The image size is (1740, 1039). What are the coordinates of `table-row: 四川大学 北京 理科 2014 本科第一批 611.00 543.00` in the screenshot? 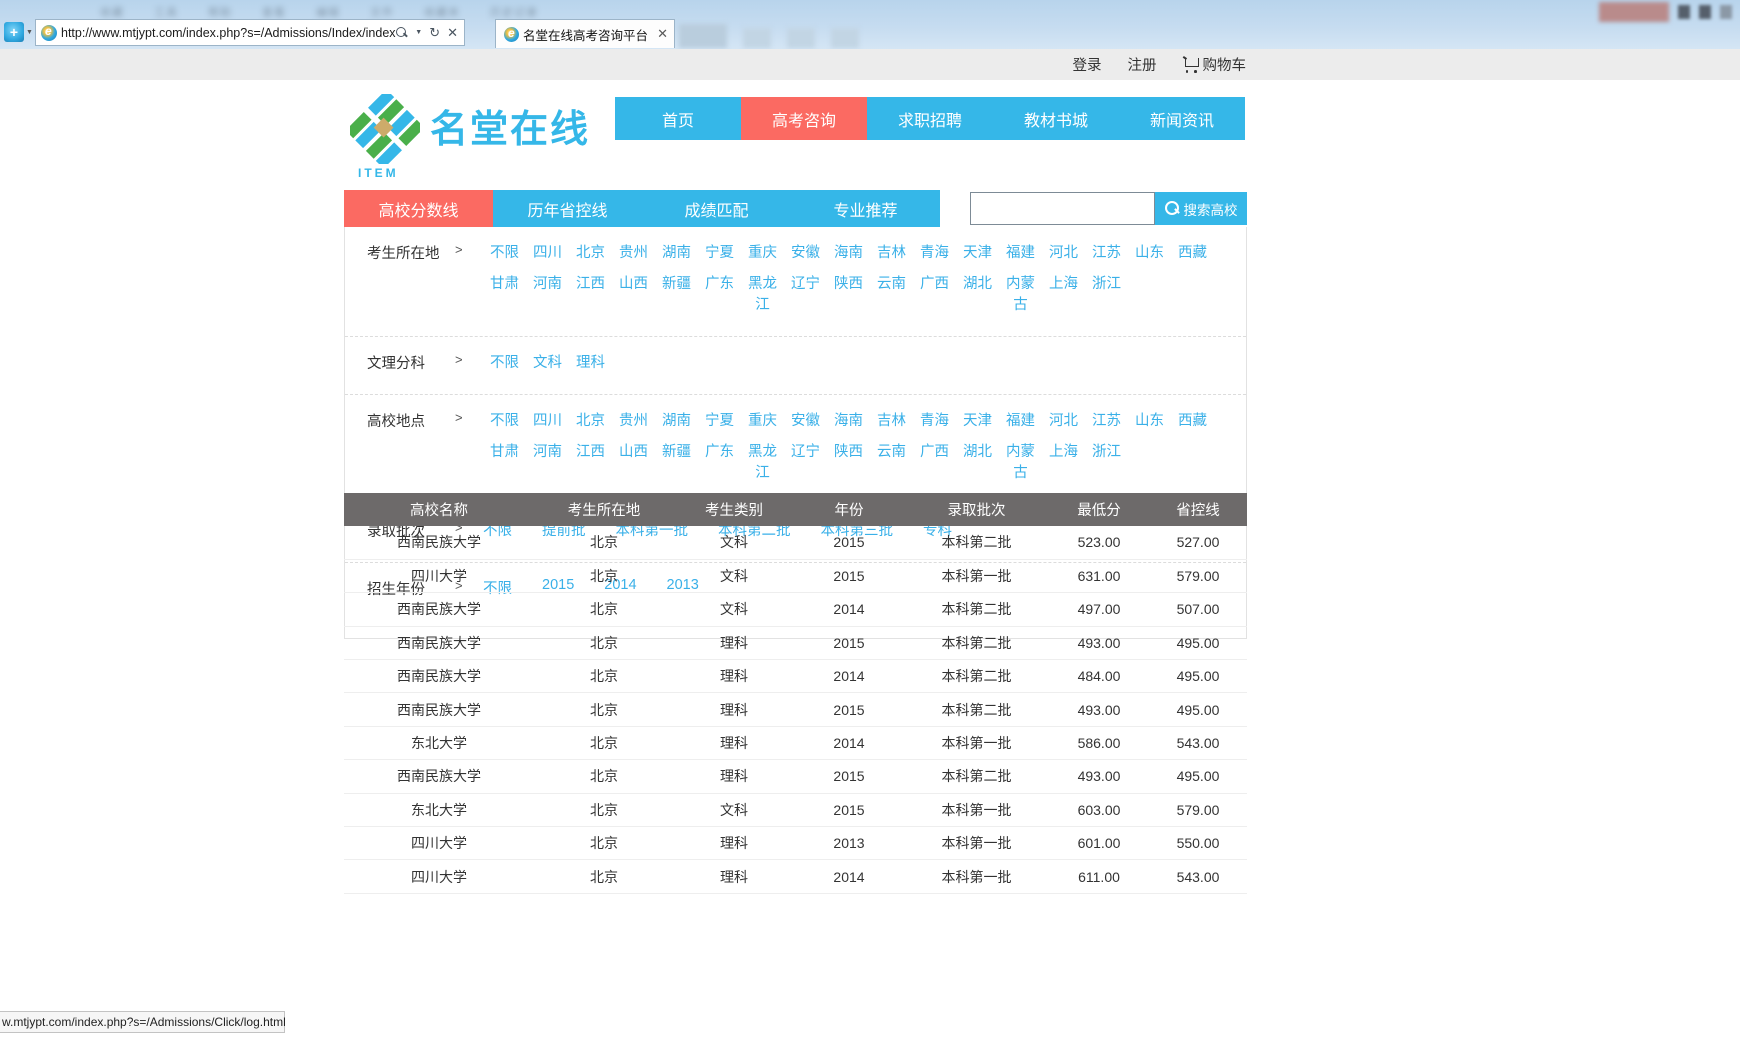 It's located at (795, 876).